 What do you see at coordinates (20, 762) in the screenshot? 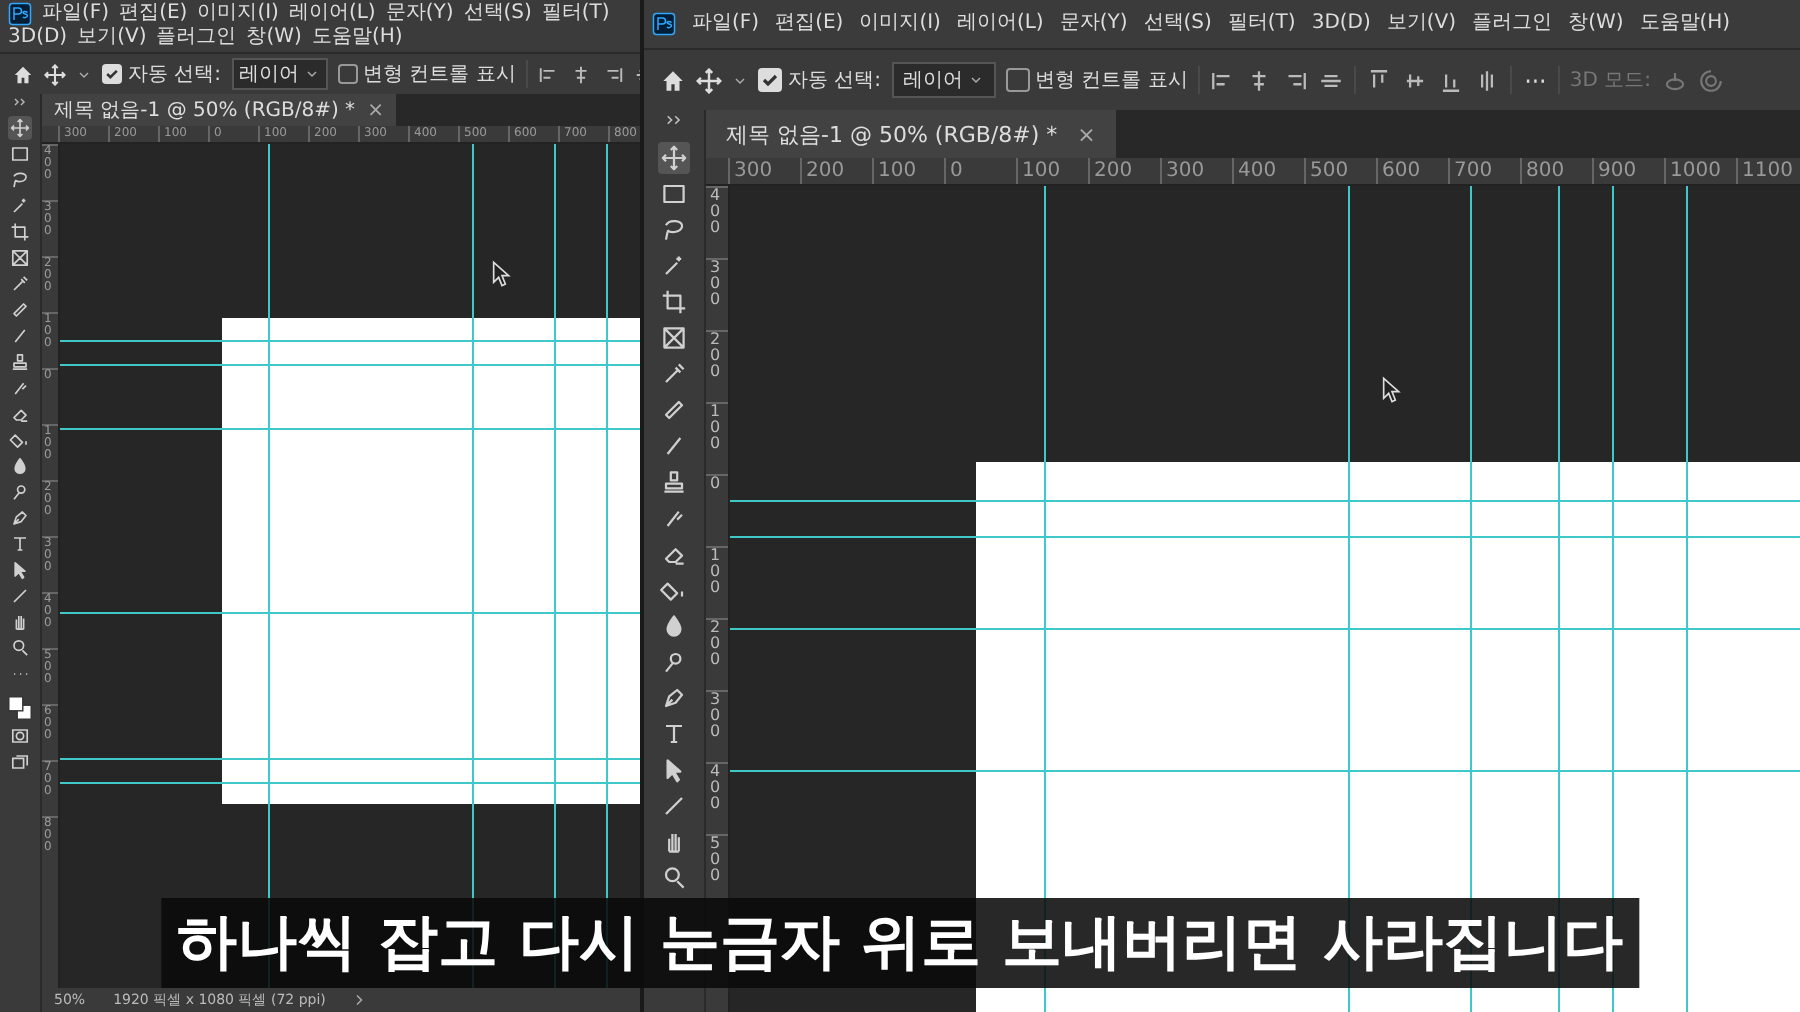
I see `screen-mode-icon` at bounding box center [20, 762].